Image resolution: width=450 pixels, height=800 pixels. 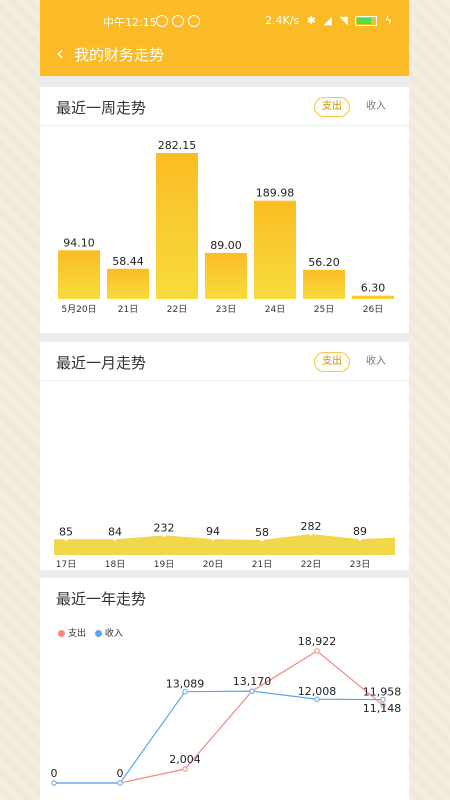 What do you see at coordinates (311, 564) in the screenshot?
I see `month-x-label: 22日` at bounding box center [311, 564].